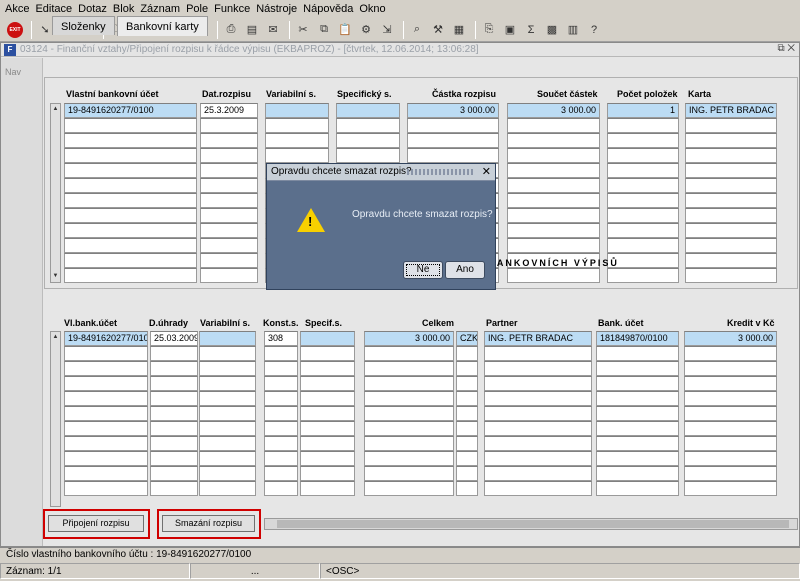 This screenshot has height=581, width=800. I want to click on scroll-thumb, so click(533, 524).